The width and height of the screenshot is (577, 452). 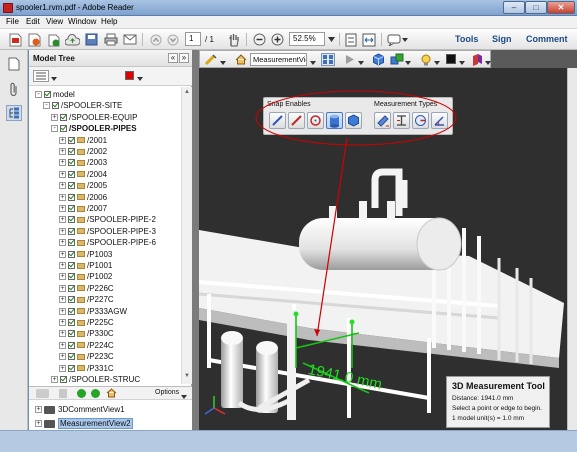 I want to click on save-icon, so click(x=91, y=39).